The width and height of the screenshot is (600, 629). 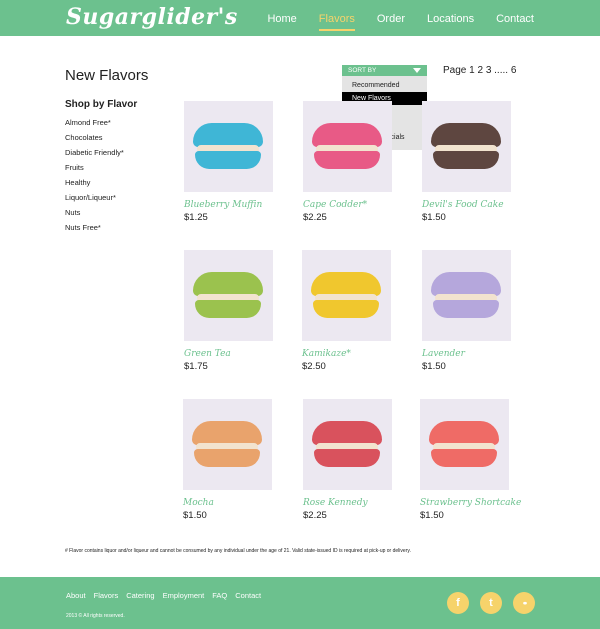 I want to click on sidebar-title: Shop by Flavor, so click(x=101, y=104).